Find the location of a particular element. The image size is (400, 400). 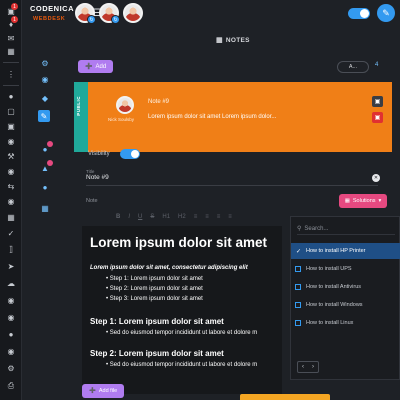

theme-toggle is located at coordinates (359, 13).